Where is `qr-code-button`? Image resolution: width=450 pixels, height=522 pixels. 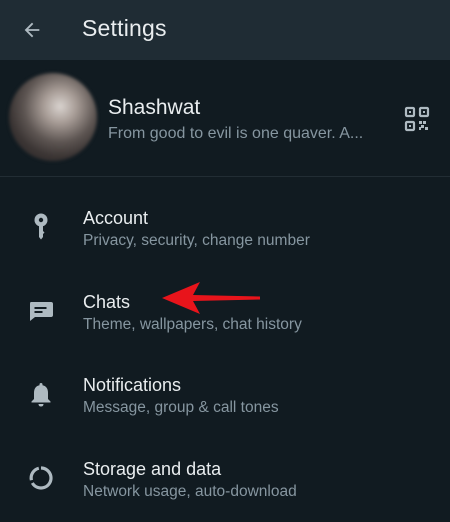
qr-code-button is located at coordinates (417, 119).